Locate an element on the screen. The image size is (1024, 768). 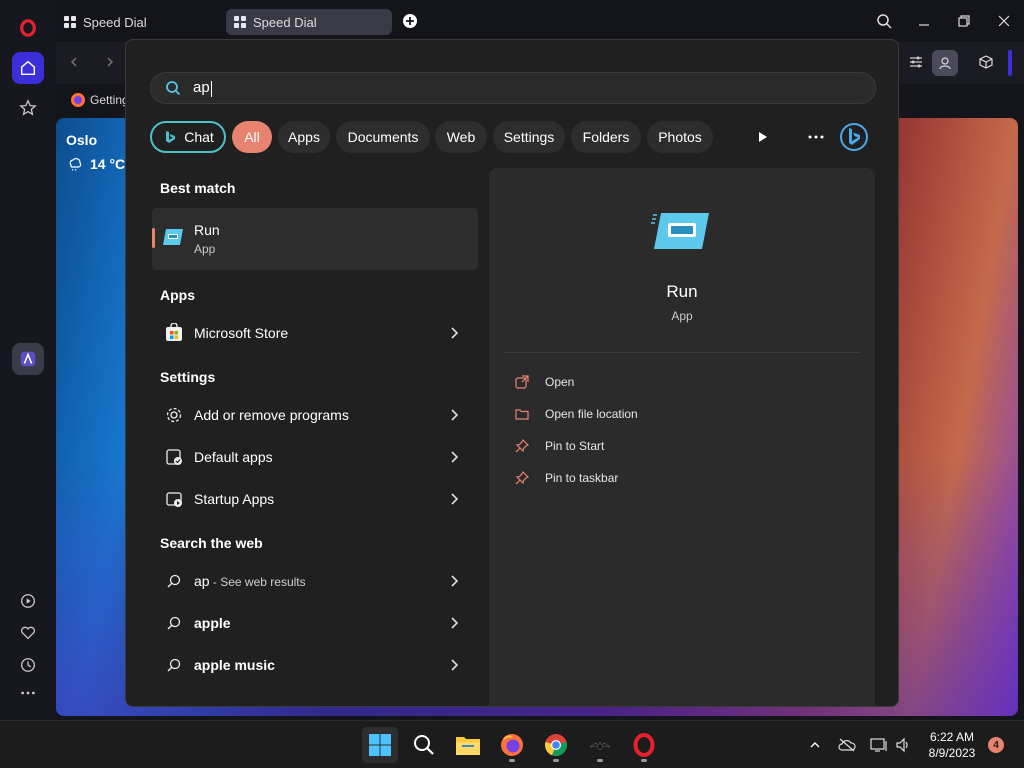
heart-icon is located at coordinates (28, 633).